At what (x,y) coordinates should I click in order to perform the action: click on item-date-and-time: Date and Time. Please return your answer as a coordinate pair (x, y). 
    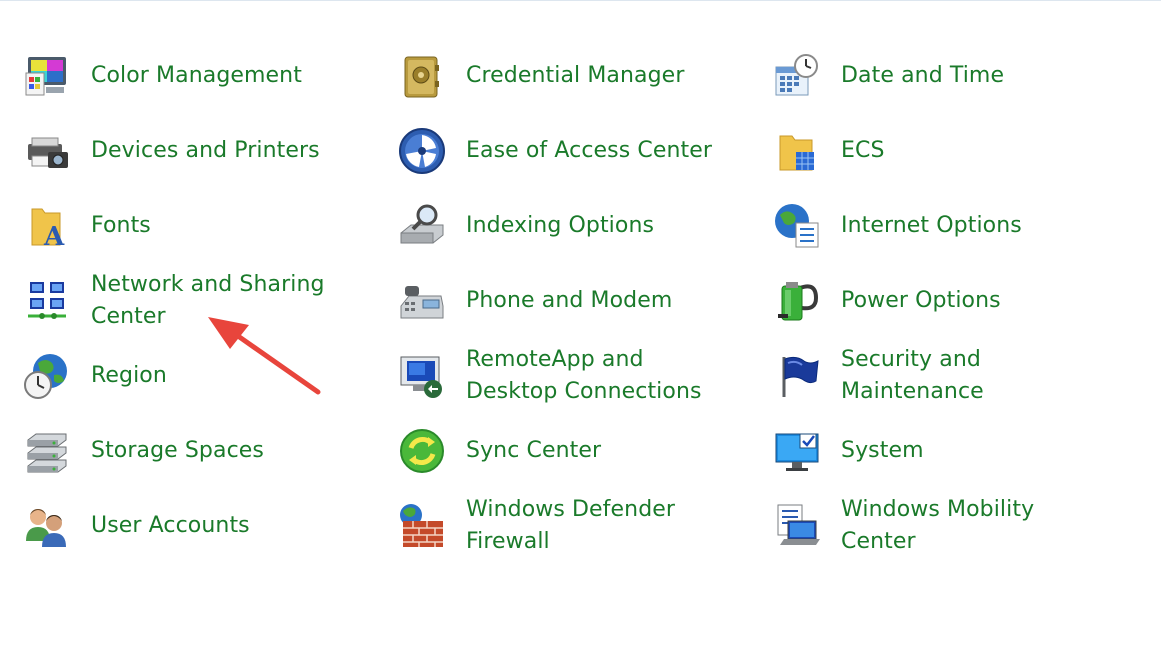
    Looking at the image, I should click on (930, 75).